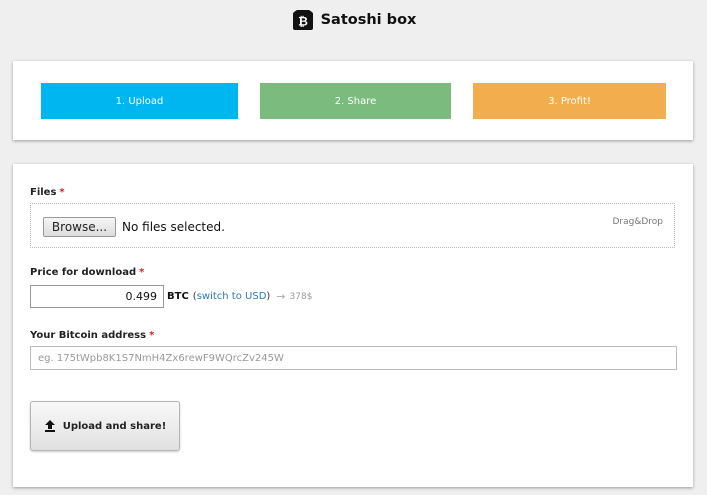 The width and height of the screenshot is (707, 495). I want to click on price-label-text: Price for download, so click(83, 272).